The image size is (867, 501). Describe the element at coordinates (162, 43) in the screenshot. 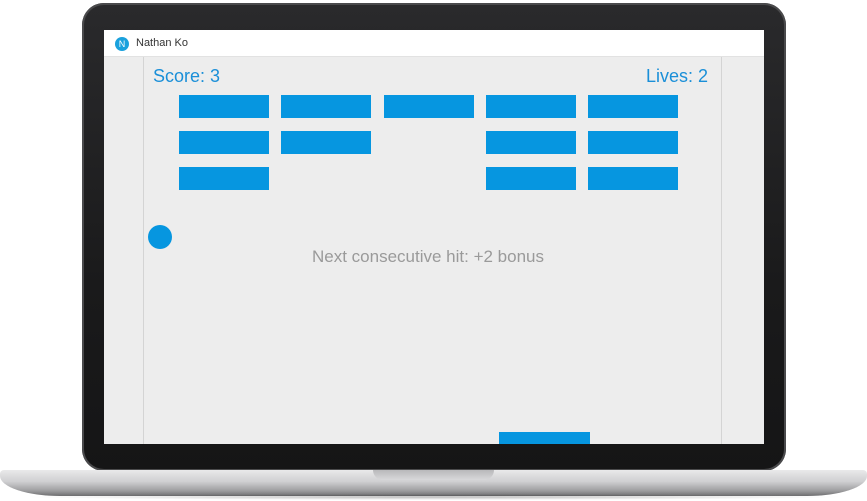

I see `window-title: Nathan Ko` at that location.